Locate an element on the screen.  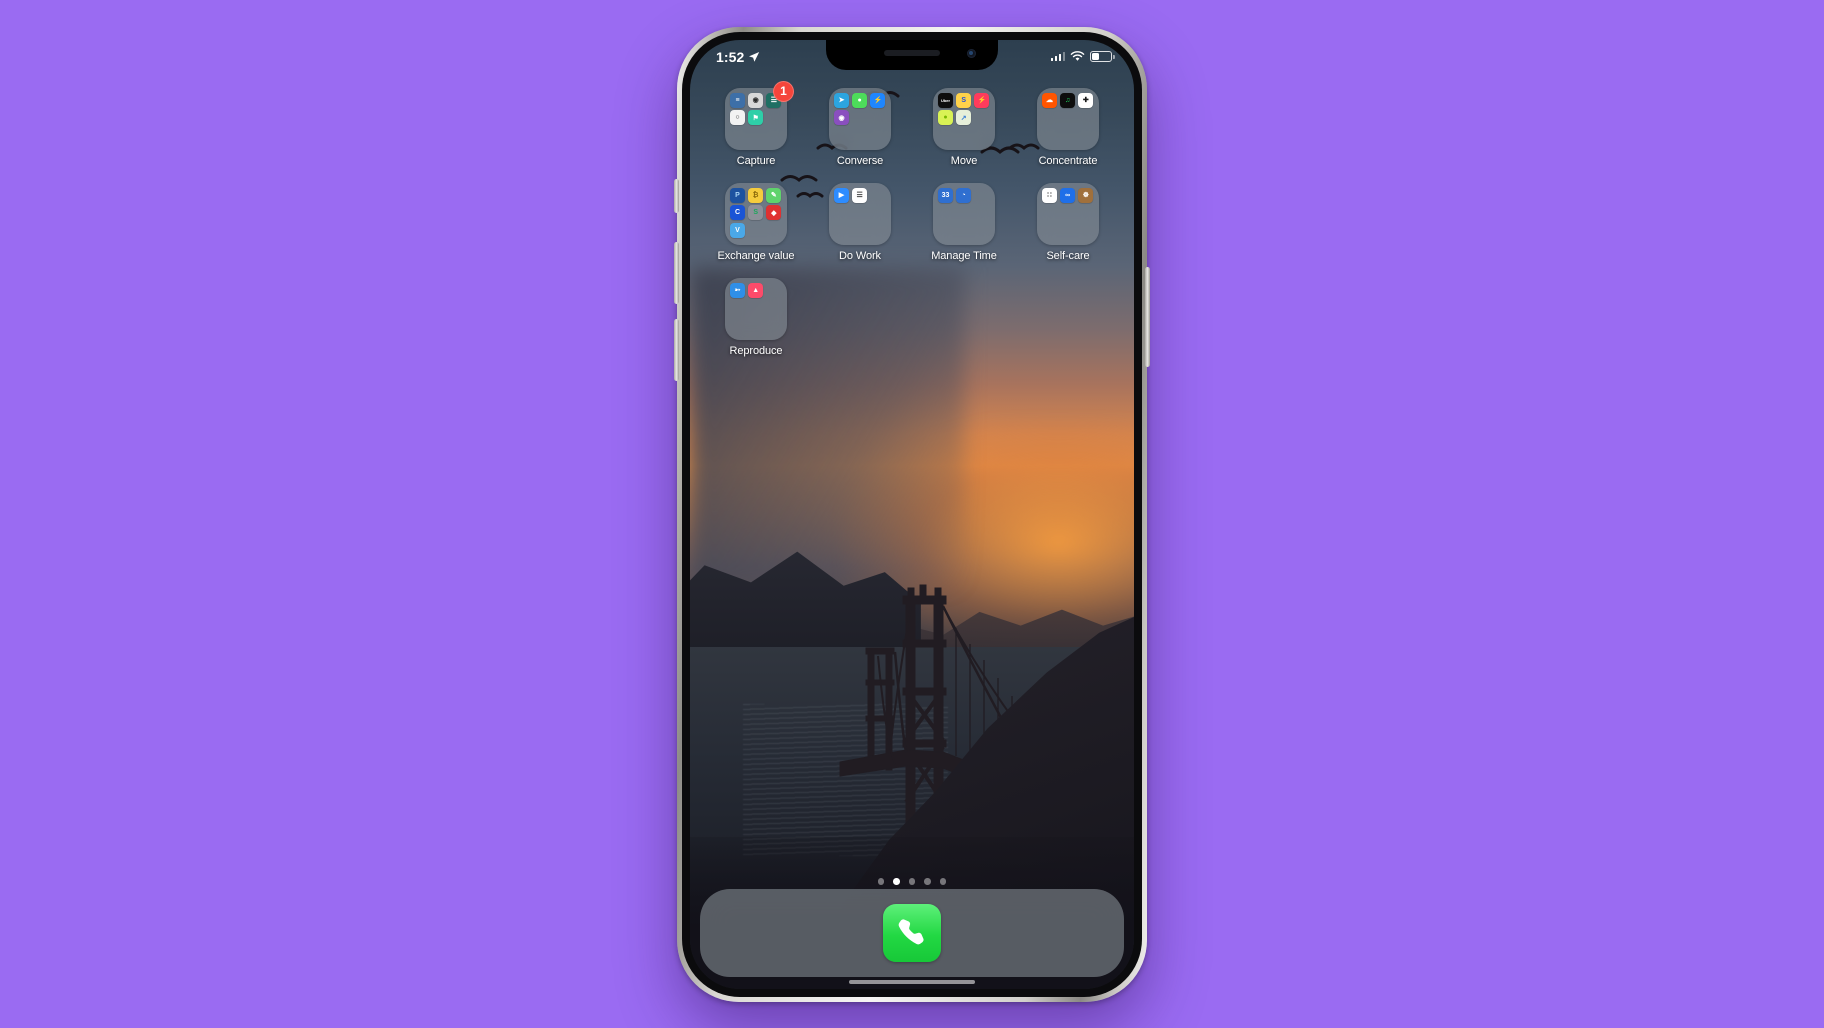
battery-icon is located at coordinates (1102, 56).